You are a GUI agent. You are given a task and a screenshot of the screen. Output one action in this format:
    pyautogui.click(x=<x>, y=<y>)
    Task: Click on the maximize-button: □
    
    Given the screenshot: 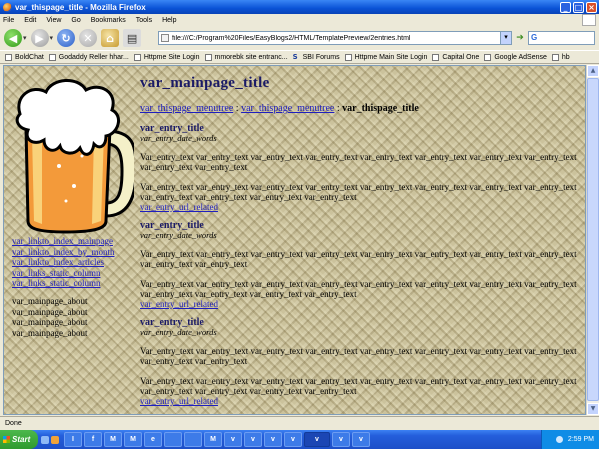 What is the action you would take?
    pyautogui.click(x=578, y=7)
    